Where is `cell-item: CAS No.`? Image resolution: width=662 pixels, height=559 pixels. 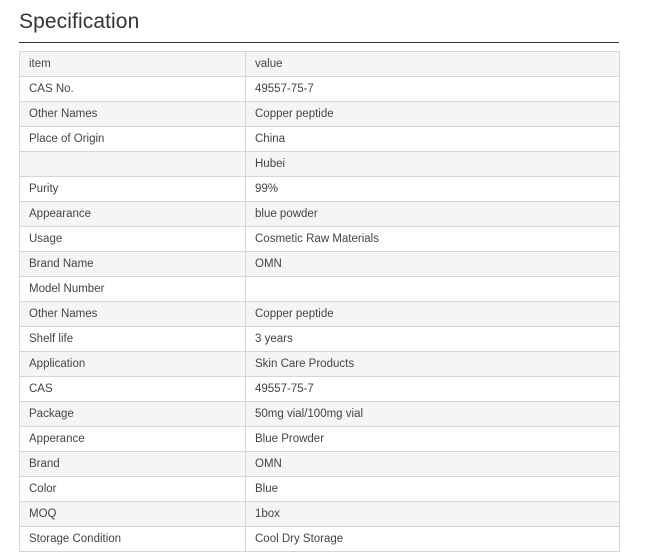 cell-item: CAS No. is located at coordinates (132, 89).